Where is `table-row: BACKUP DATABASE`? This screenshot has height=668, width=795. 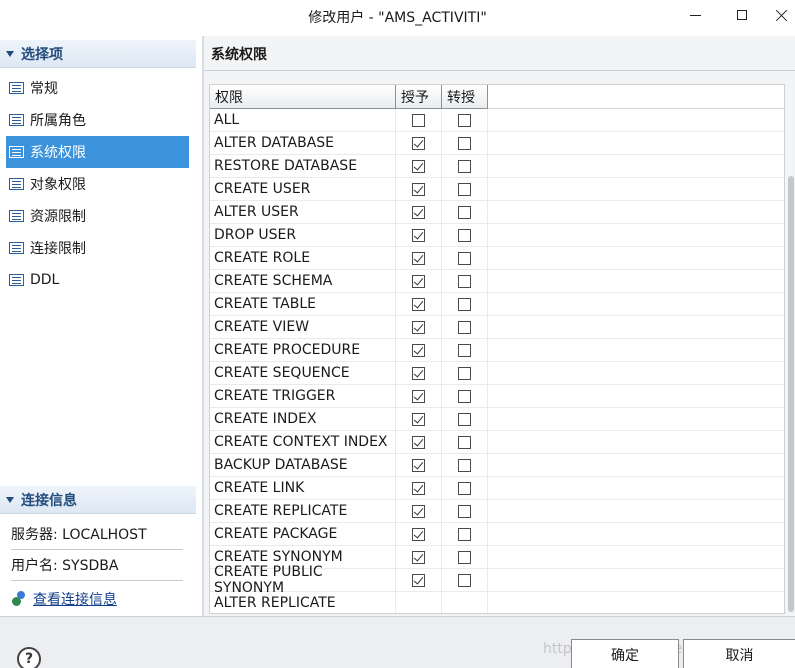 table-row: BACKUP DATABASE is located at coordinates (497, 465).